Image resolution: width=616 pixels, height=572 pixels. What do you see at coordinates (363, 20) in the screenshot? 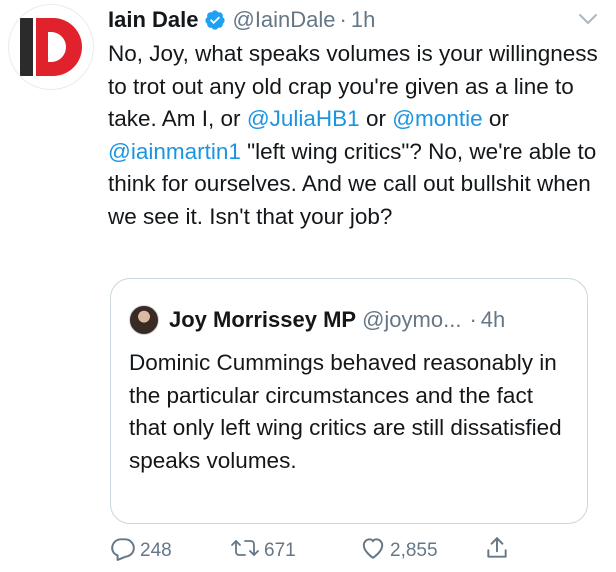
I see `tweet-time: 1h` at bounding box center [363, 20].